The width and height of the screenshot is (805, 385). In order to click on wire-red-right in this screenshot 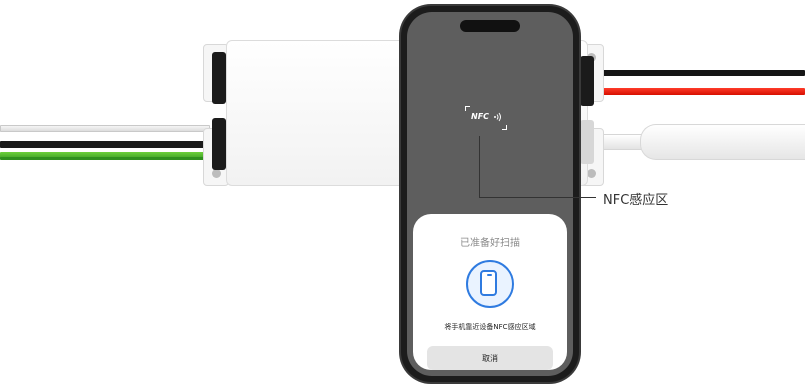, I will do `click(697, 91)`.